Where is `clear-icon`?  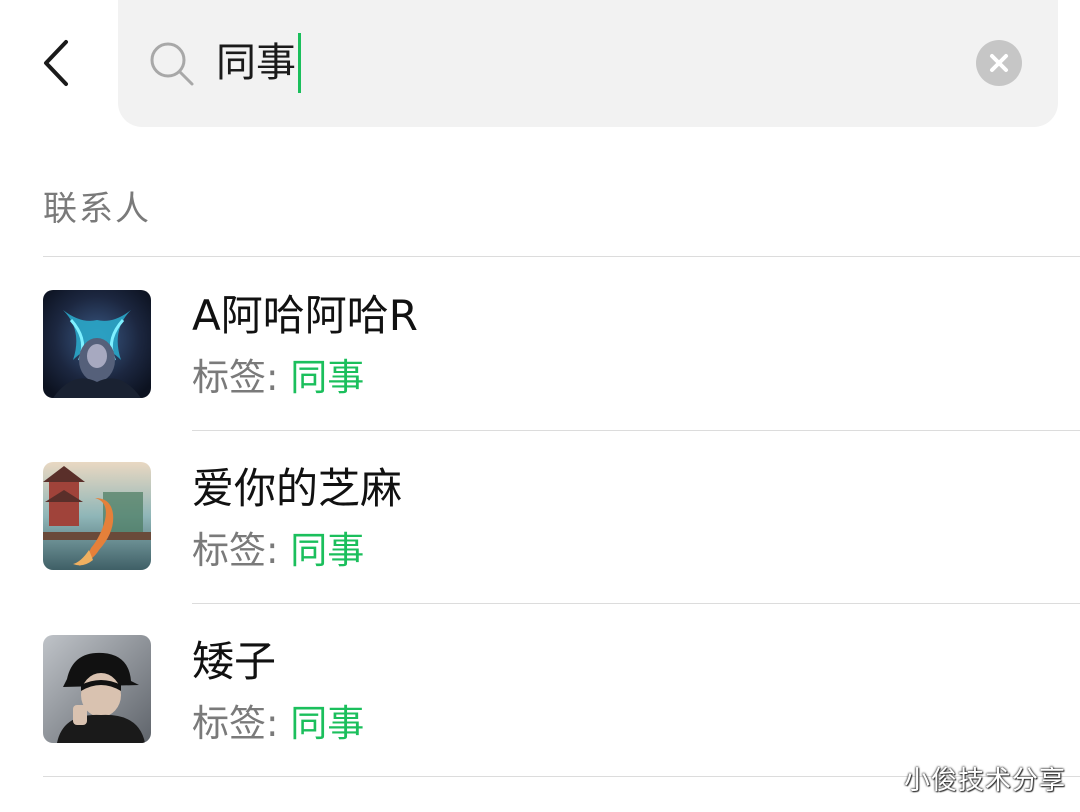
clear-icon is located at coordinates (999, 63).